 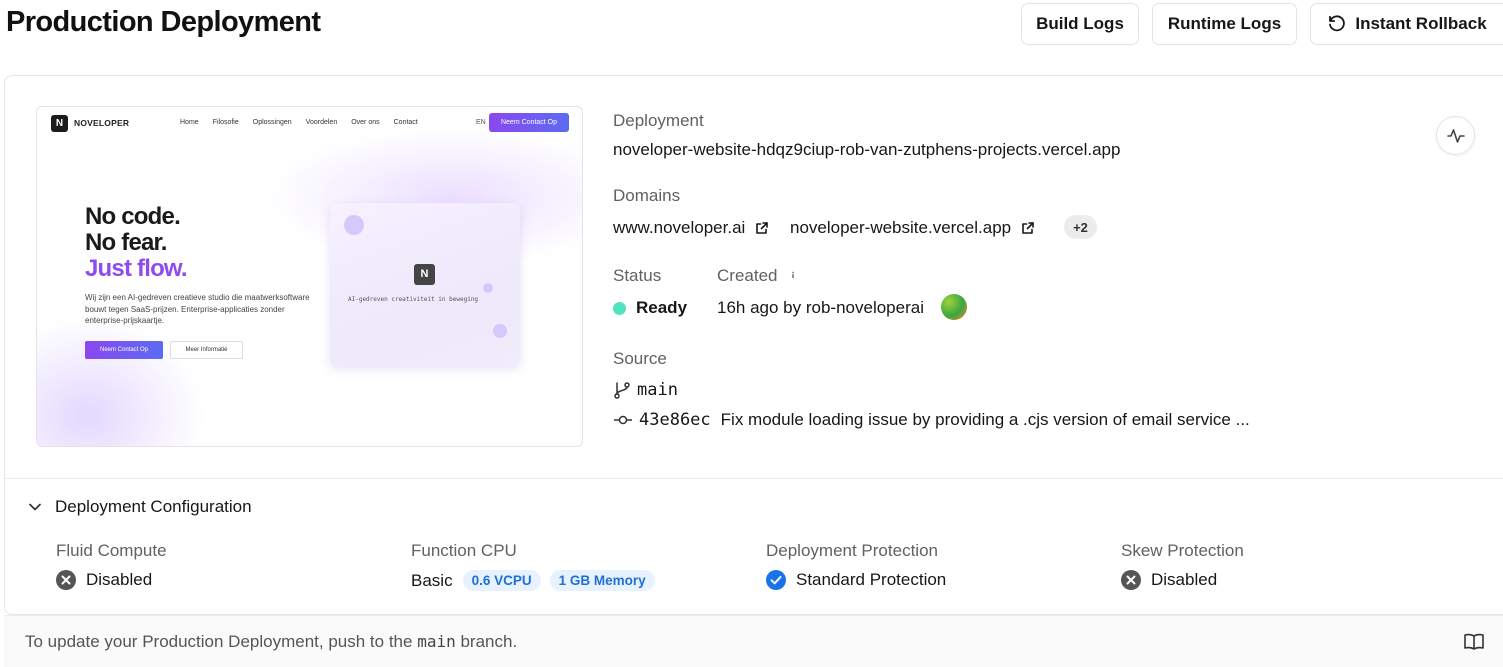 I want to click on created-value: 16h ago by rob-noveloperai, so click(x=820, y=307).